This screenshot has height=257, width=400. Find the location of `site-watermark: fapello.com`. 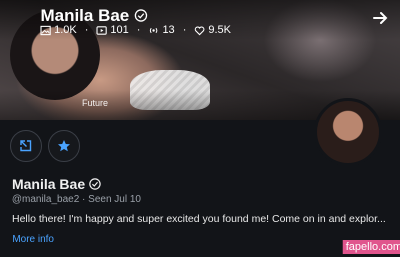

site-watermark: fapello.com is located at coordinates (371, 247).